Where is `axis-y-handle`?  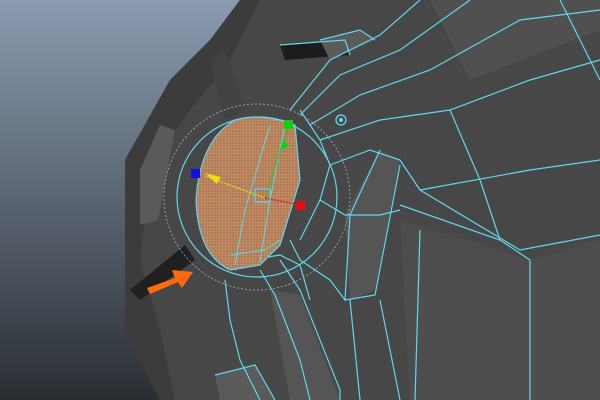 axis-y-handle is located at coordinates (288, 124).